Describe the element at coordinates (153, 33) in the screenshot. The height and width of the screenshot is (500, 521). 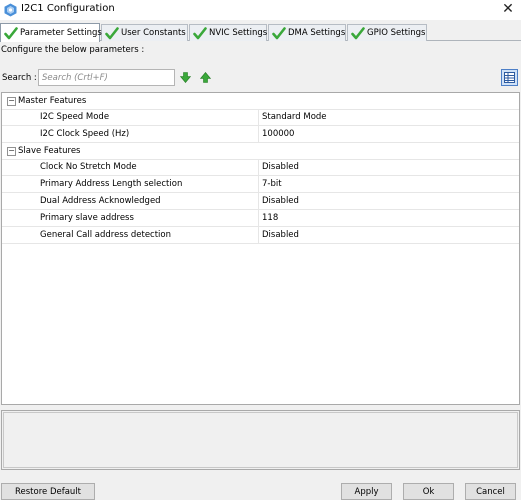
I see `tab-label: User Constants` at that location.